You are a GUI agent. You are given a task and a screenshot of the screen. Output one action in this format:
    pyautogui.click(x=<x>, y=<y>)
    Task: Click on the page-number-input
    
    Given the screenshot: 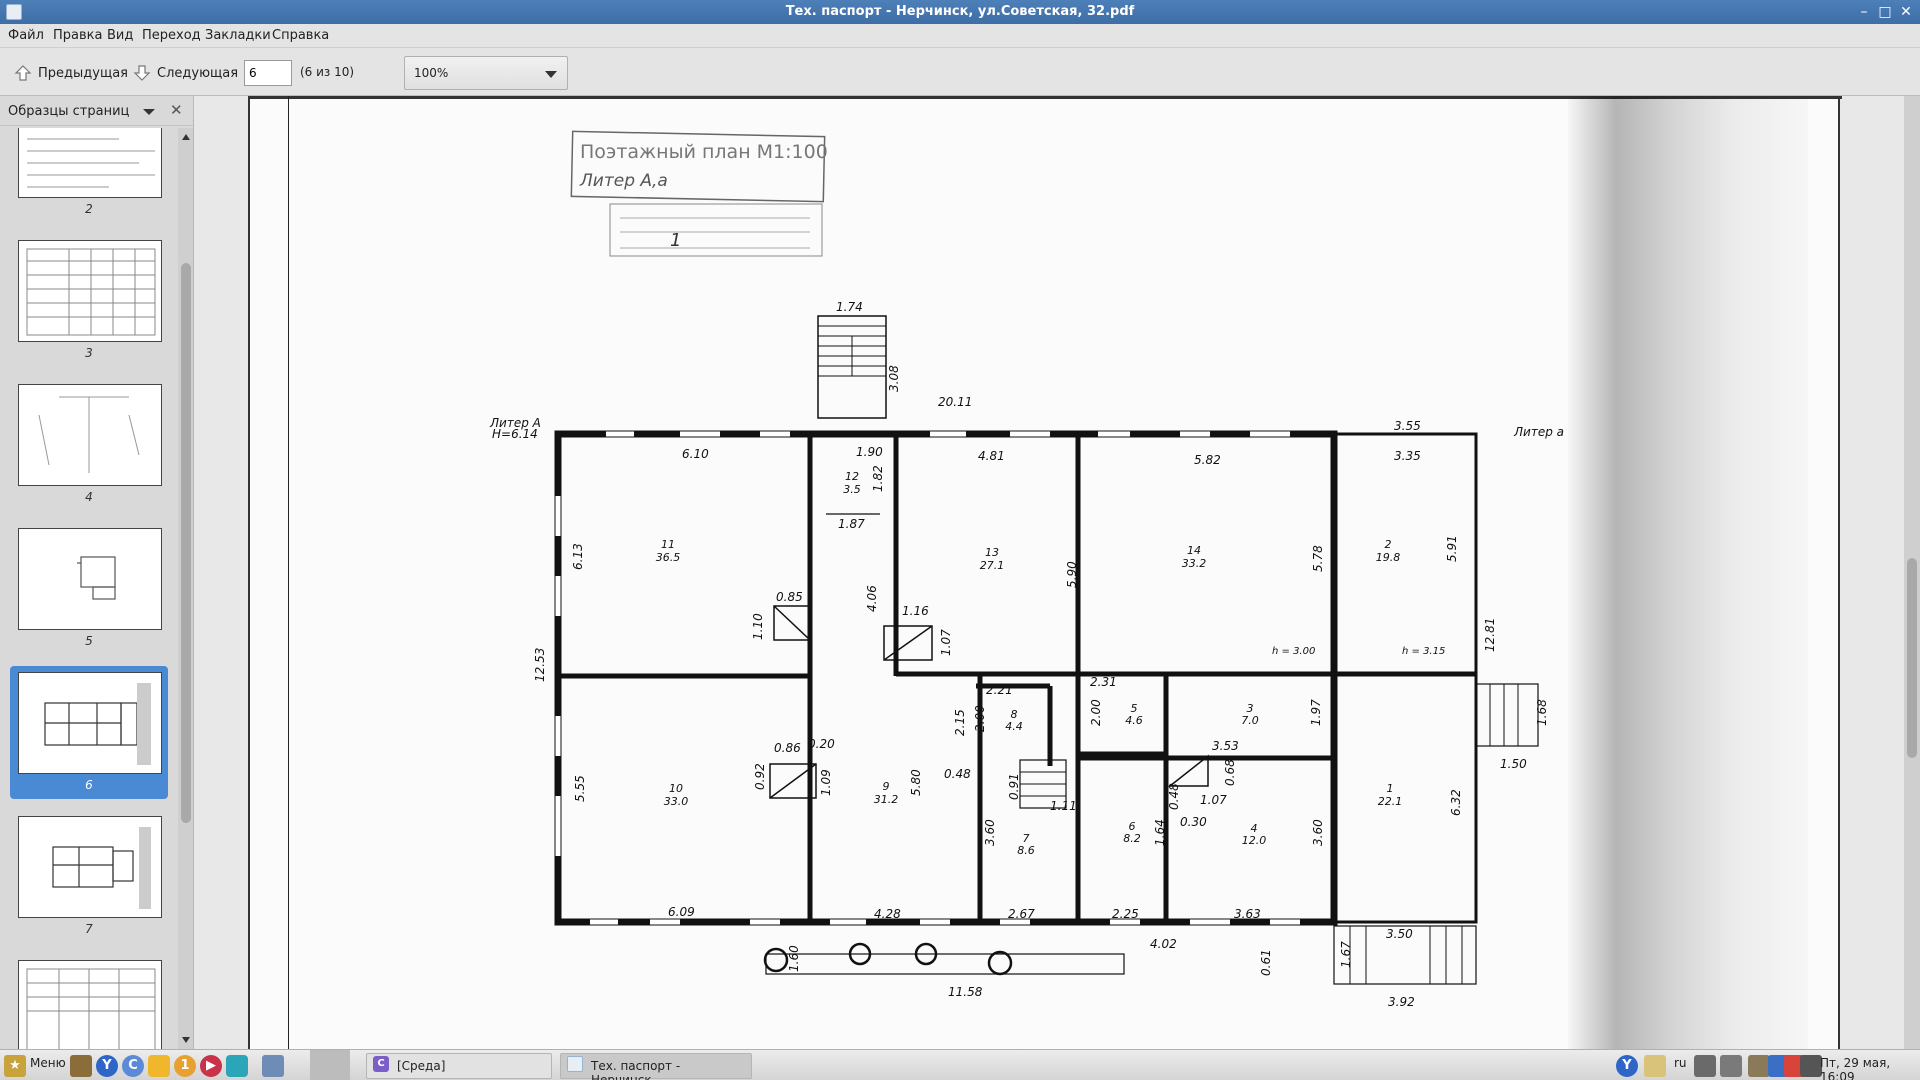 What is the action you would take?
    pyautogui.click(x=268, y=73)
    